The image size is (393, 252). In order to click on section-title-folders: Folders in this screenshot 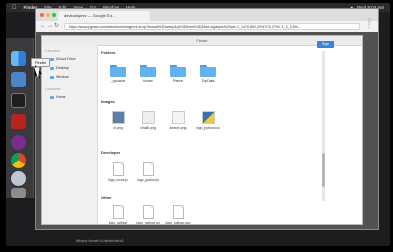, I will do `click(108, 52)`.